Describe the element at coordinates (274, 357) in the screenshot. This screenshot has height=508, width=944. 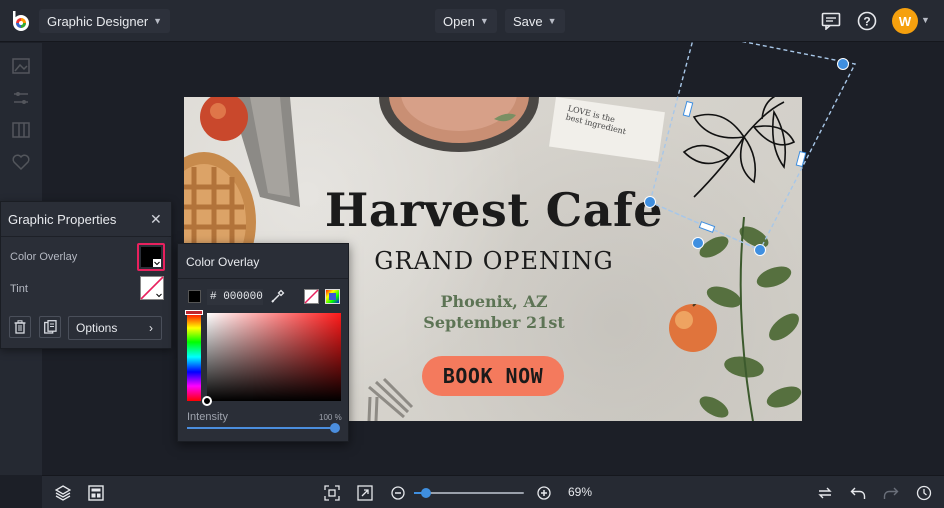
I see `saturation-value-picker` at that location.